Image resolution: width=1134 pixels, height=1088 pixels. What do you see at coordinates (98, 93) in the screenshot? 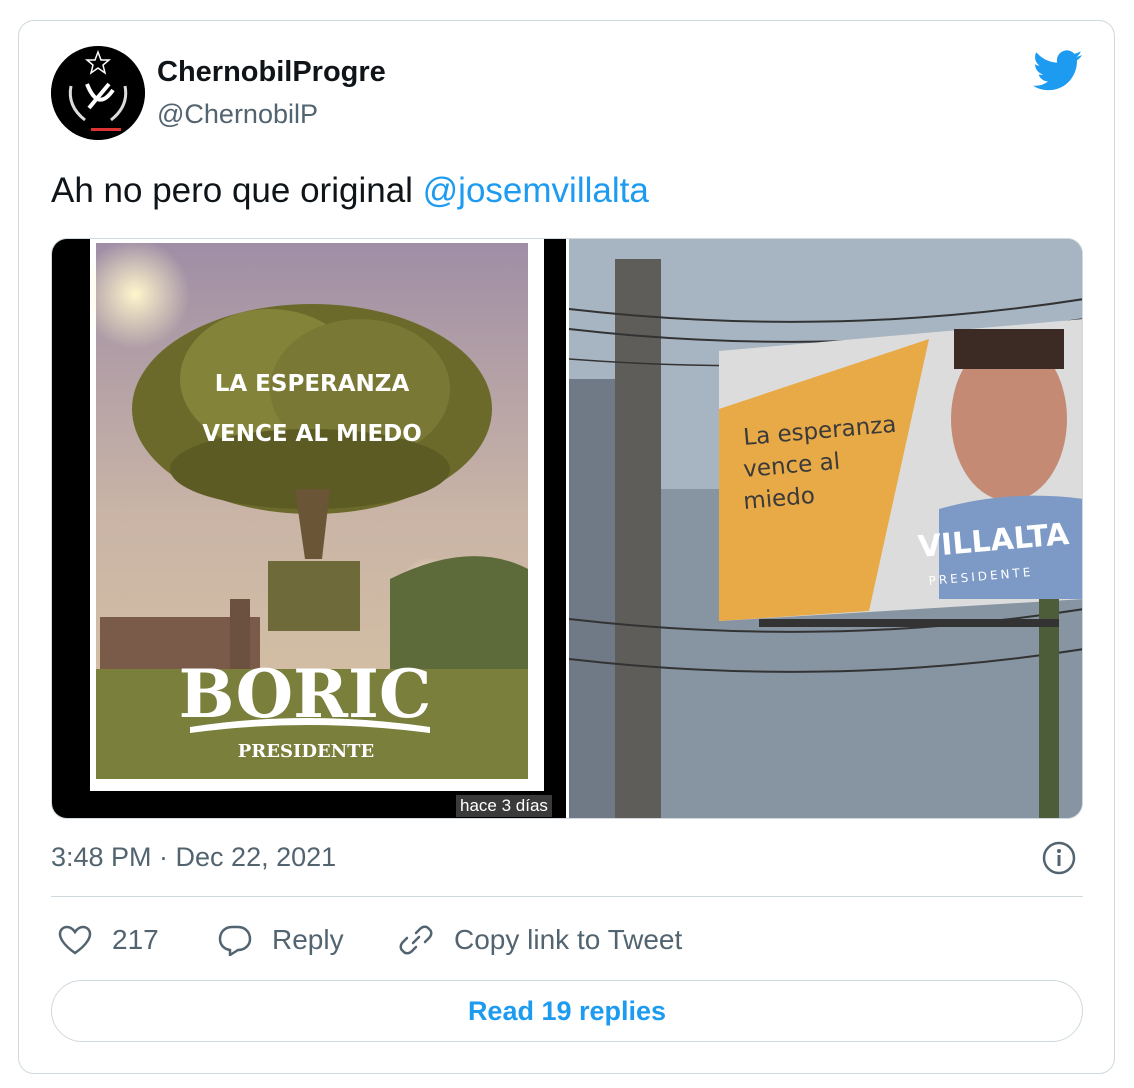
I see `avatar` at bounding box center [98, 93].